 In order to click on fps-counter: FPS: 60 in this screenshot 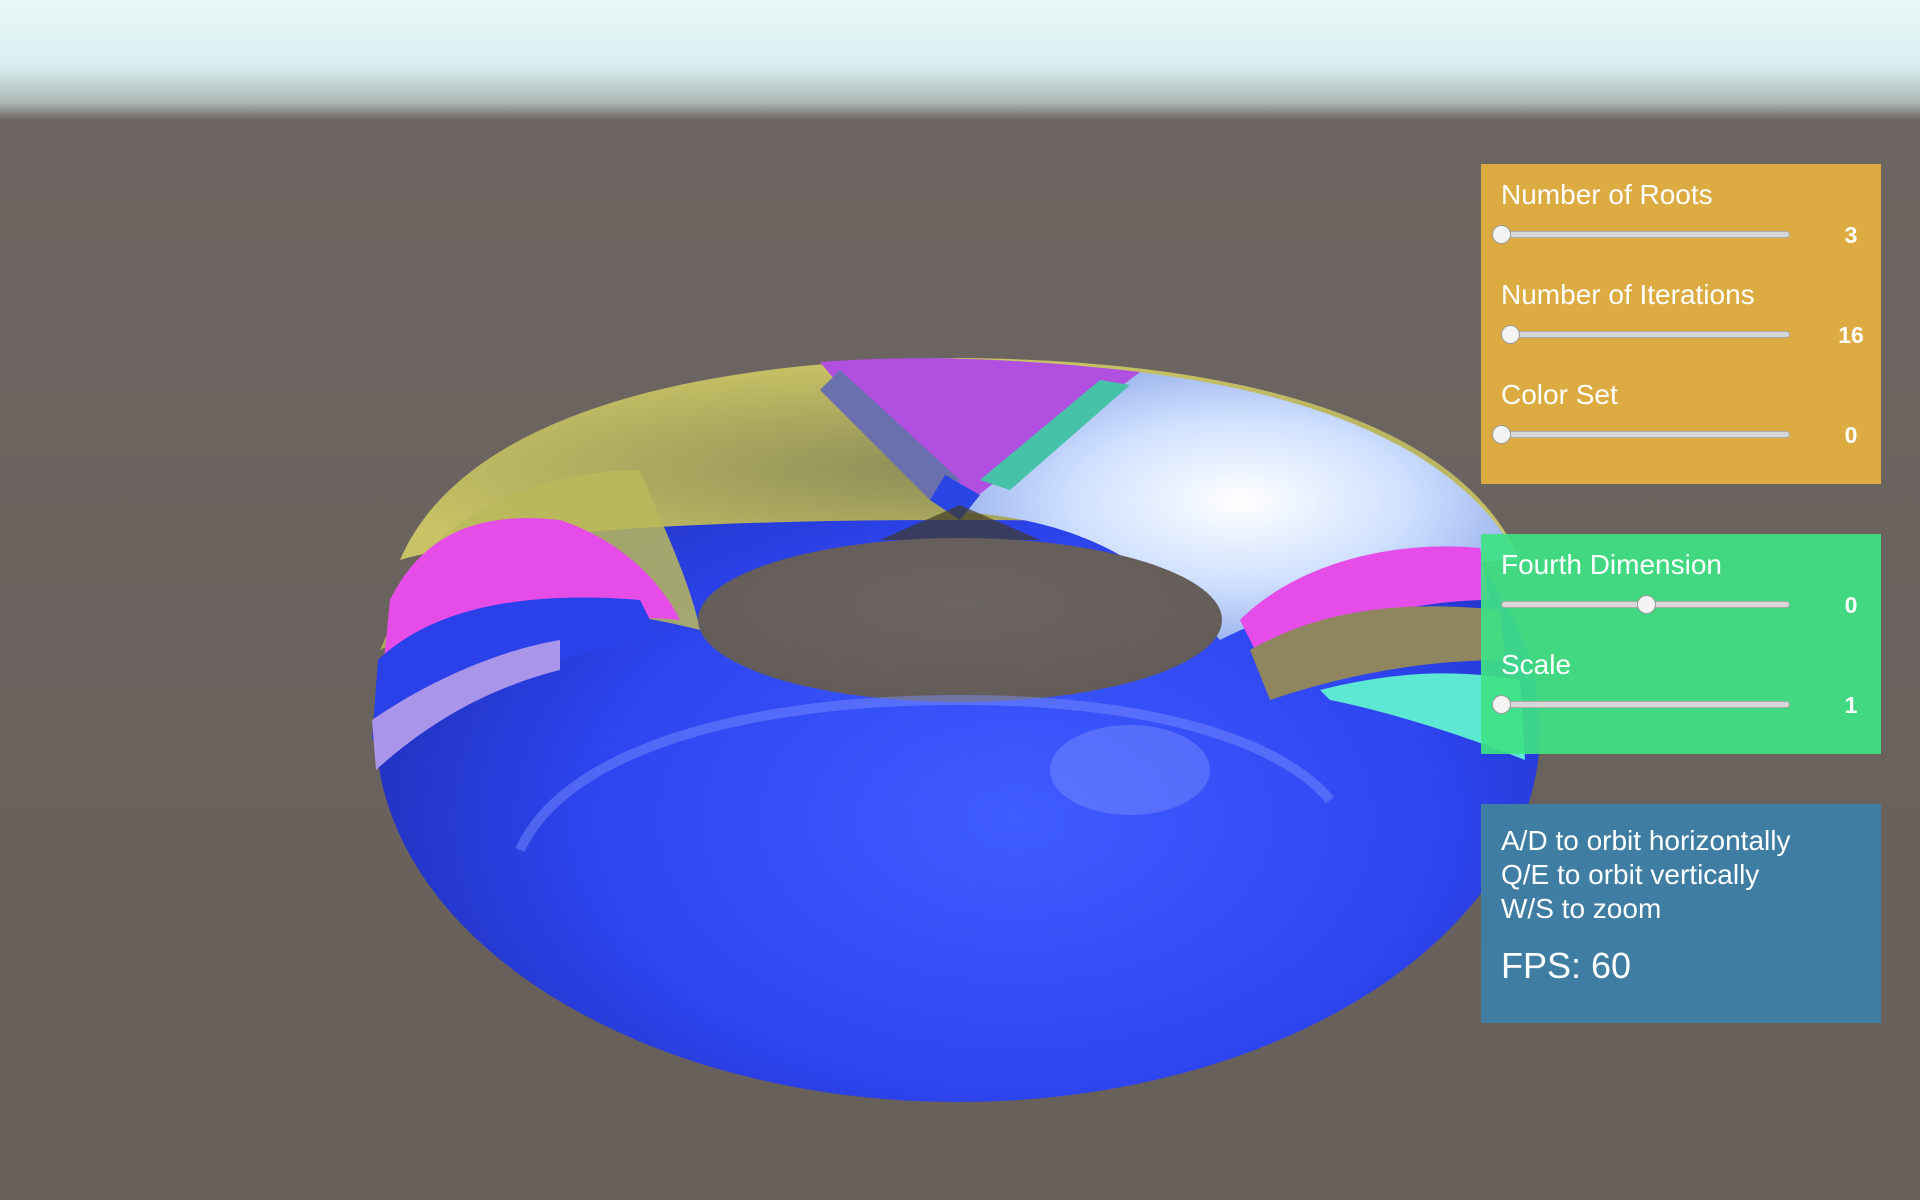, I will do `click(1566, 965)`.